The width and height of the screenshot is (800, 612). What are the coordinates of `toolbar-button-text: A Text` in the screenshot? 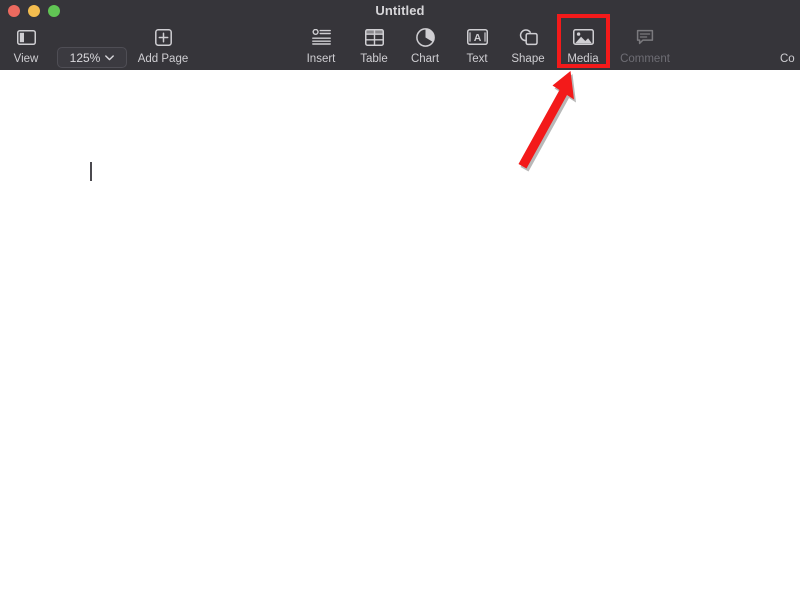 It's located at (477, 46).